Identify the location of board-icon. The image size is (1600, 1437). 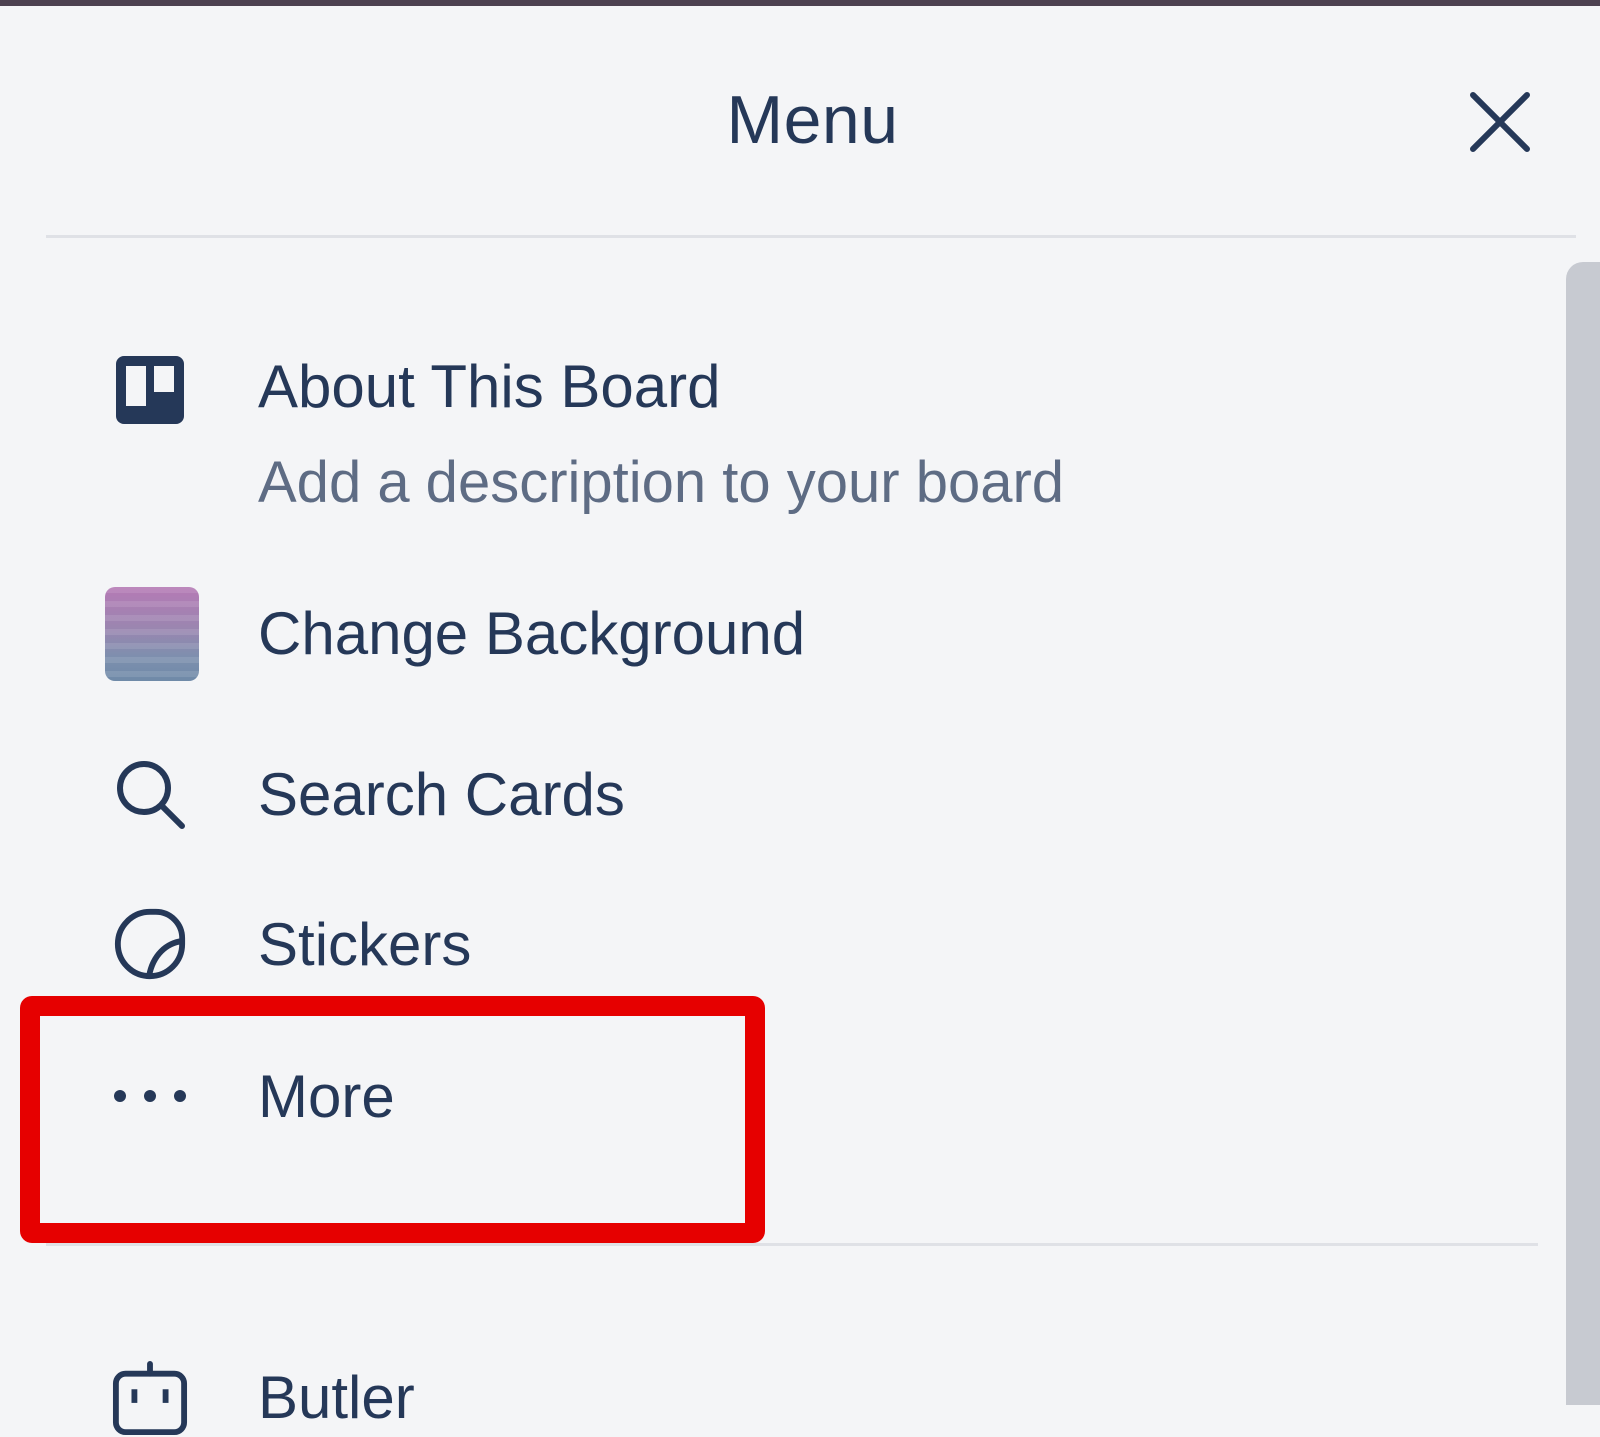
(150, 390).